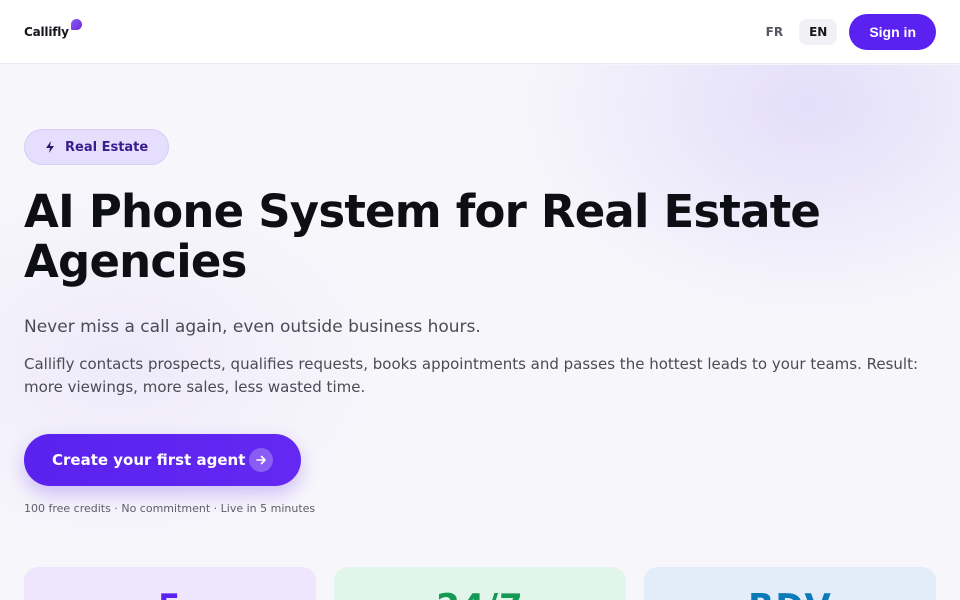 The width and height of the screenshot is (960, 600). Describe the element at coordinates (480, 32) in the screenshot. I see `top-navbar: Callifly FR EN Sign in` at that location.